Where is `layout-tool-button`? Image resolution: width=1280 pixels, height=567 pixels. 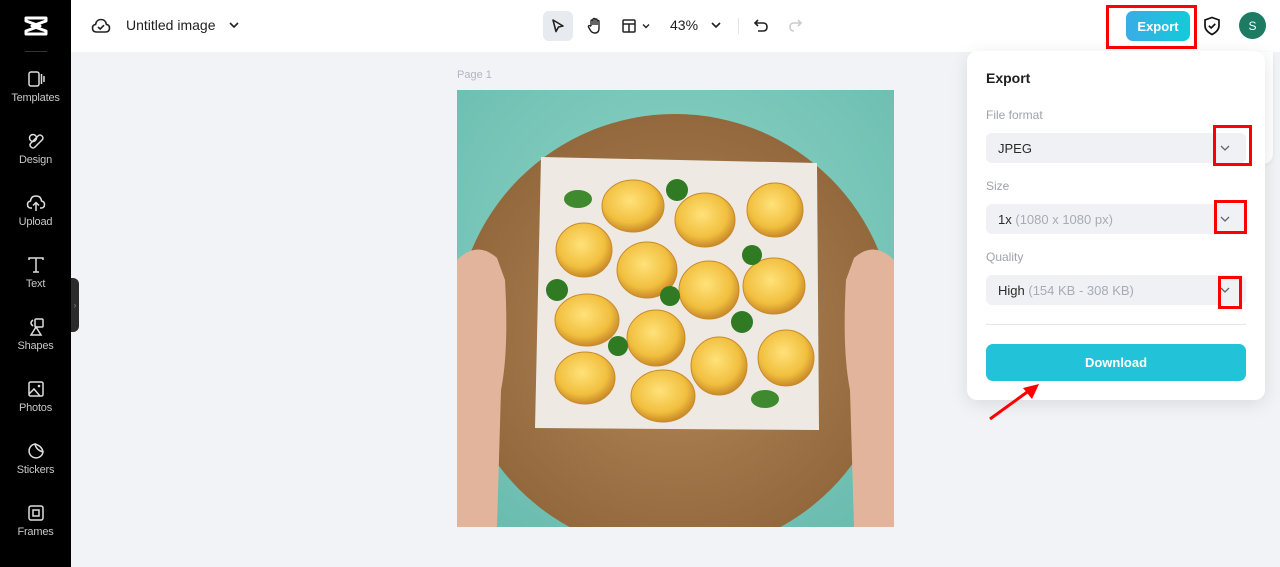 layout-tool-button is located at coordinates (636, 26).